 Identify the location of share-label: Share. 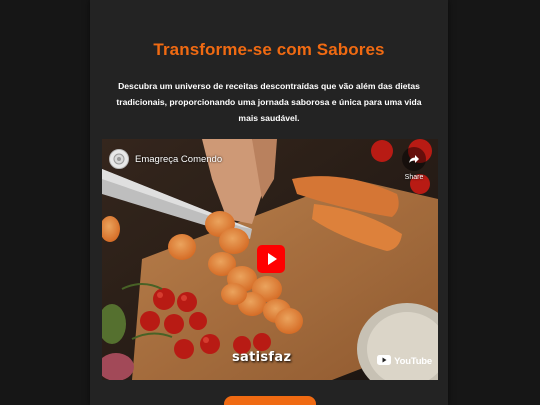
(414, 177).